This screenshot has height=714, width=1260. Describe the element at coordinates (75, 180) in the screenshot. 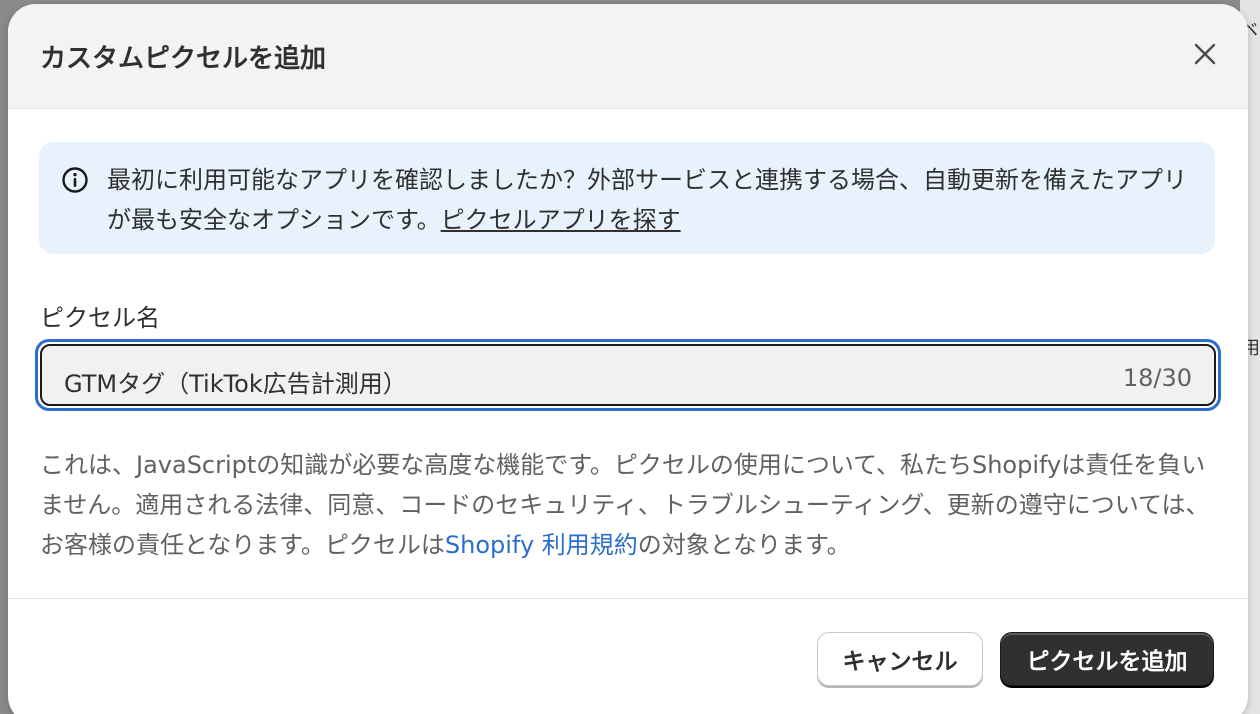

I see `info-icon` at that location.